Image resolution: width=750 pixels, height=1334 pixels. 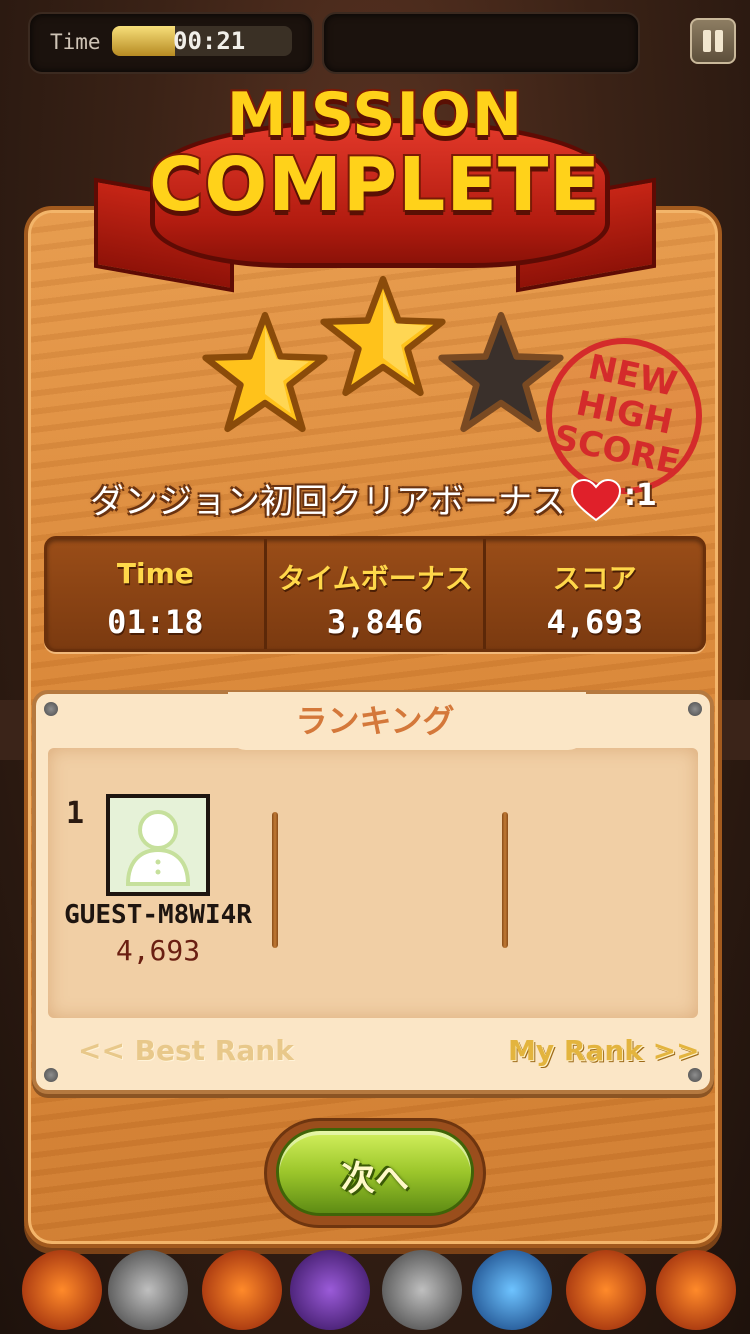 What do you see at coordinates (594, 578) in the screenshot?
I see `stat-score-label: スコア` at bounding box center [594, 578].